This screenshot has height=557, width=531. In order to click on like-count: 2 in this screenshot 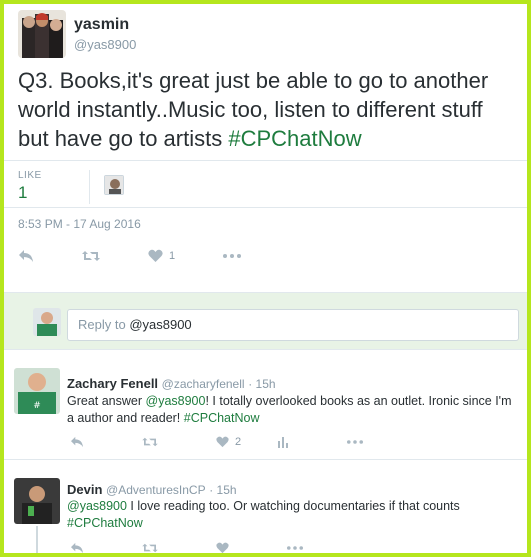, I will do `click(238, 442)`.